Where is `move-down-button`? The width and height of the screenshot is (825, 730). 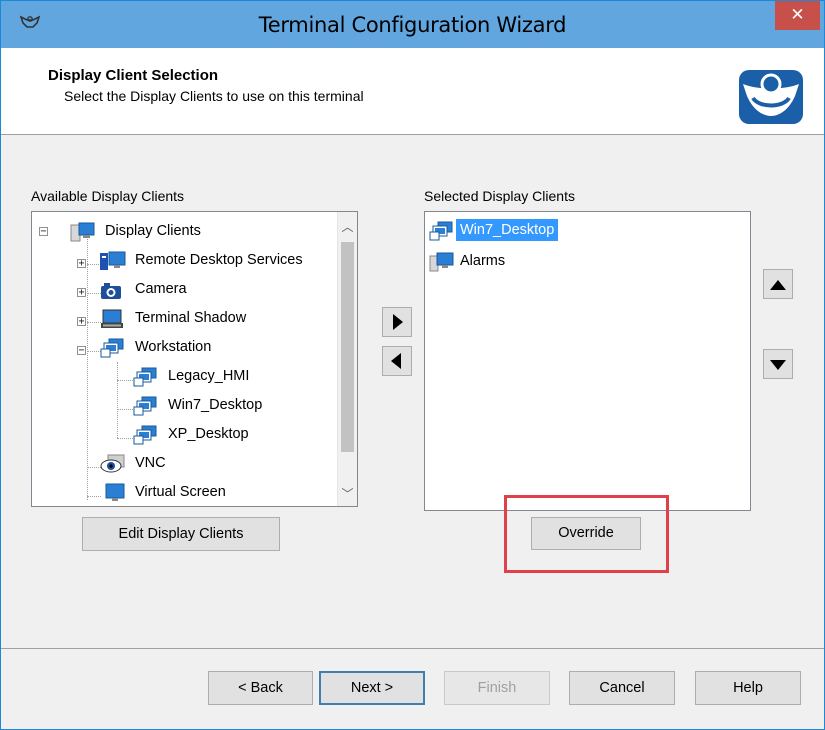
move-down-button is located at coordinates (778, 364).